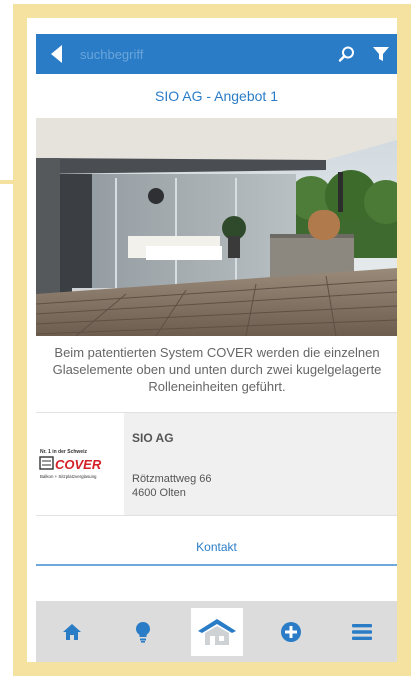  I want to click on house-roof-icon, so click(216, 631).